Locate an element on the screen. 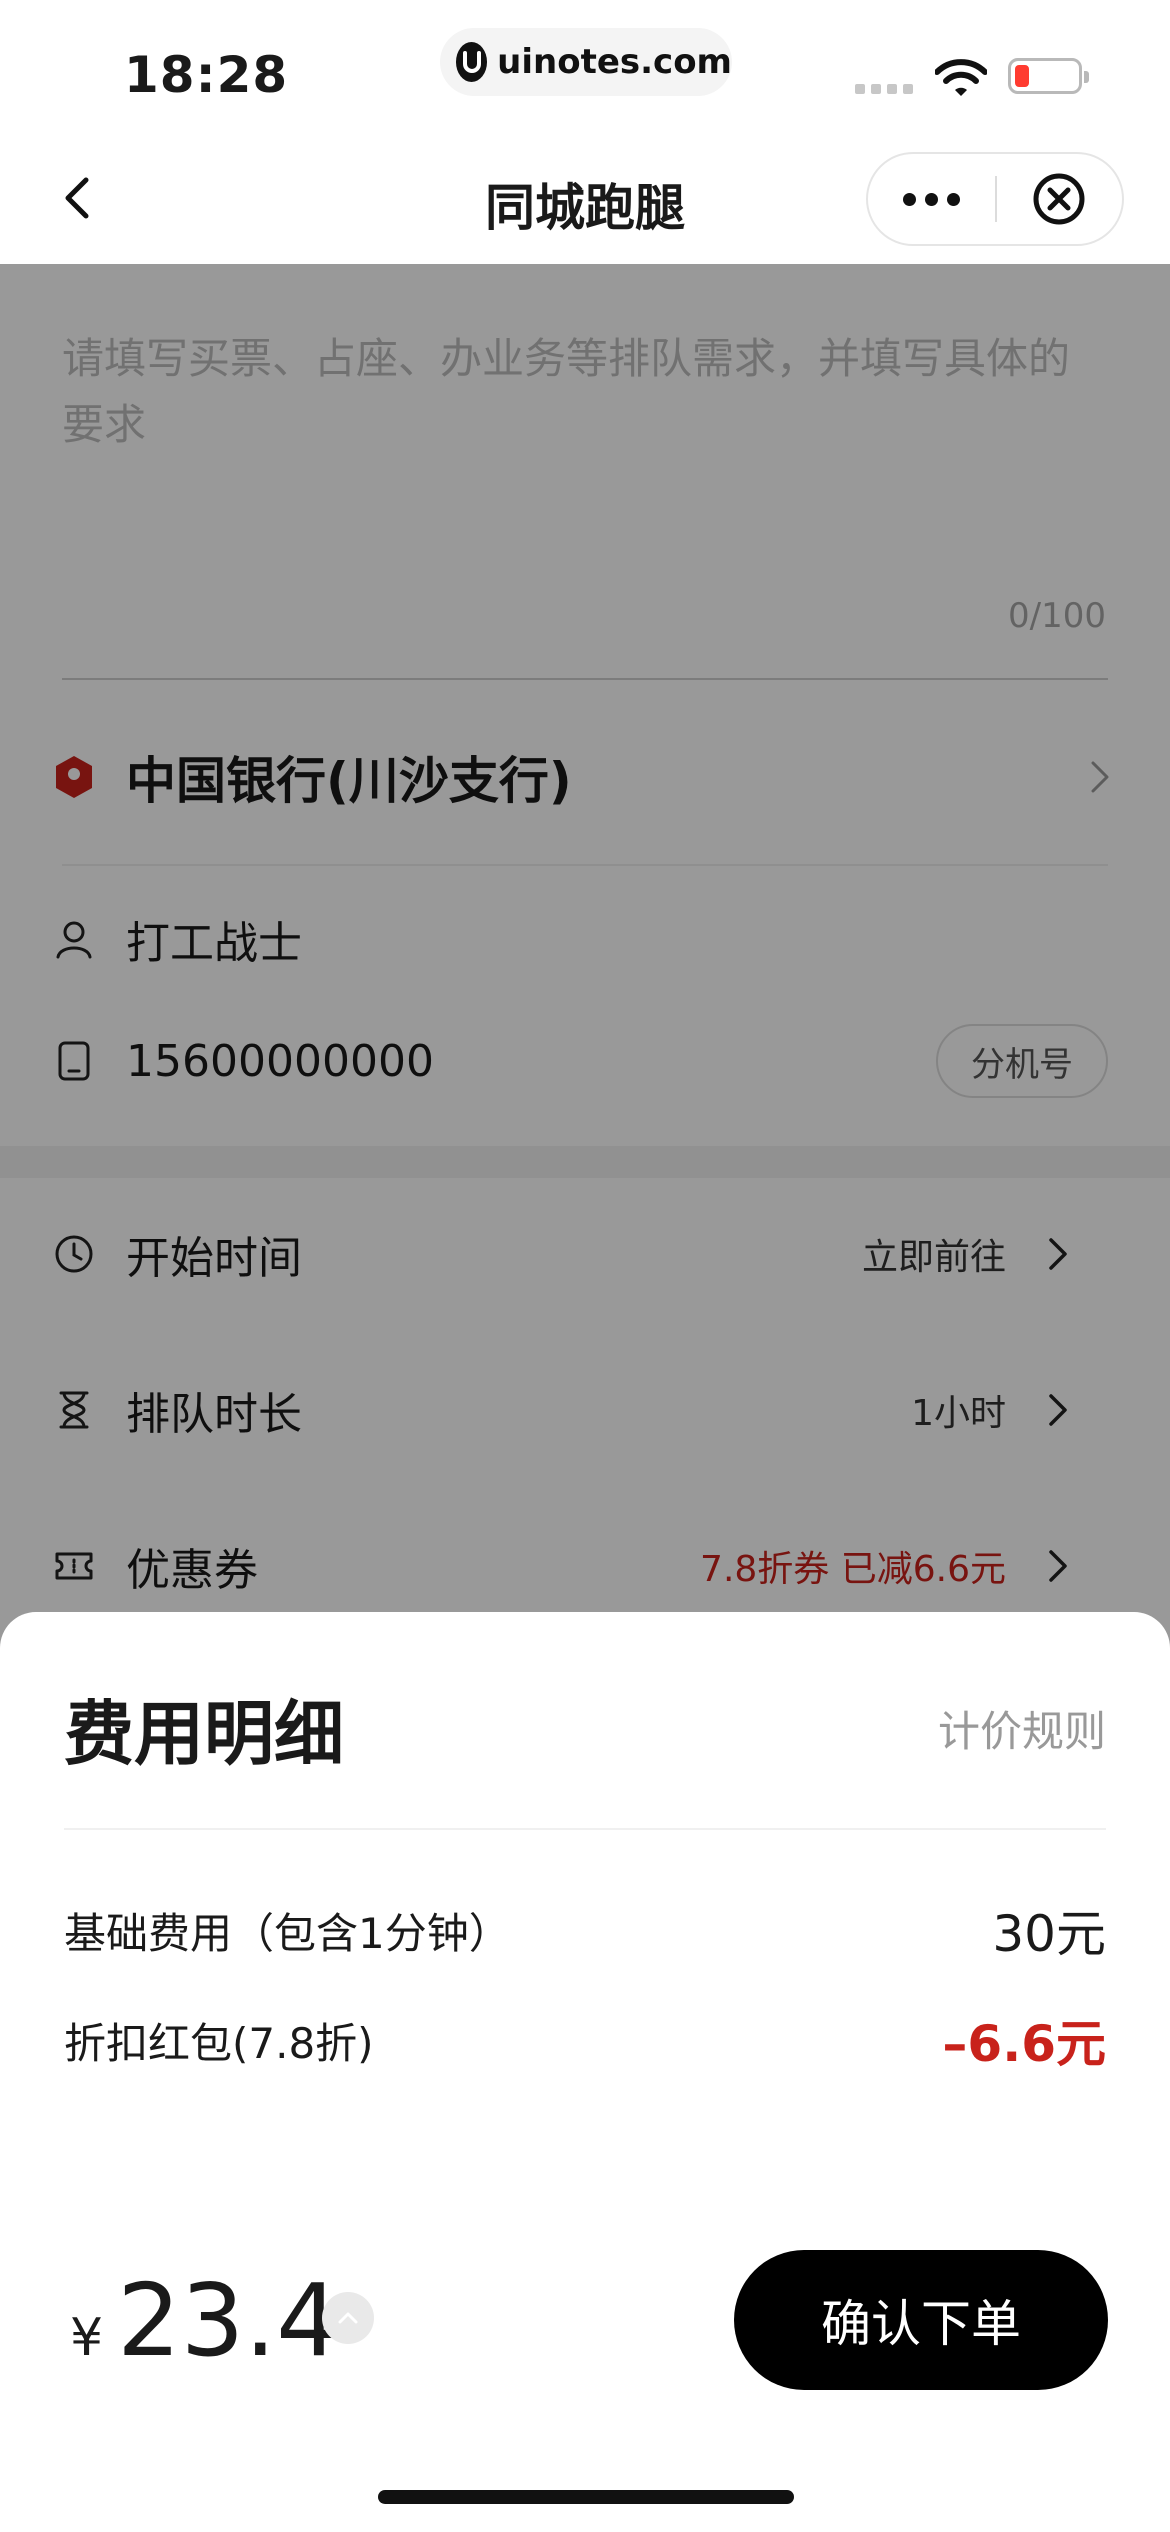 This screenshot has height=2532, width=1170. battery-level is located at coordinates (1022, 76).